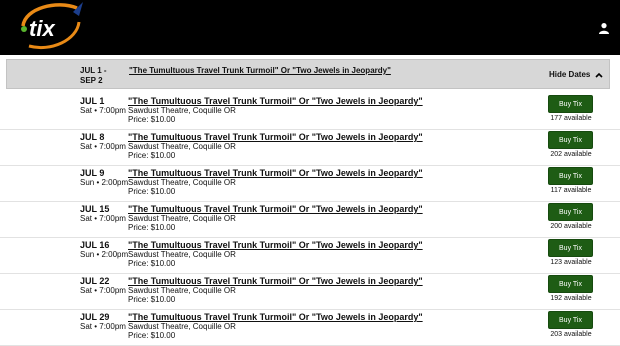 This screenshot has height=346, width=620. What do you see at coordinates (95, 245) in the screenshot?
I see `performance-date: JUL 16` at bounding box center [95, 245].